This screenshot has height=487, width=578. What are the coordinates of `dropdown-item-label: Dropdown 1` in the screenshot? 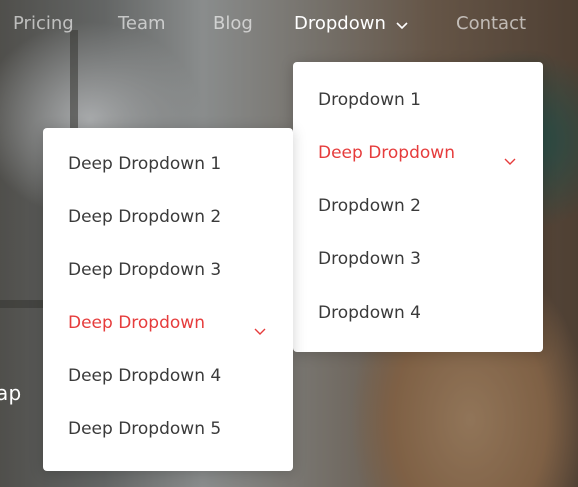 It's located at (369, 100).